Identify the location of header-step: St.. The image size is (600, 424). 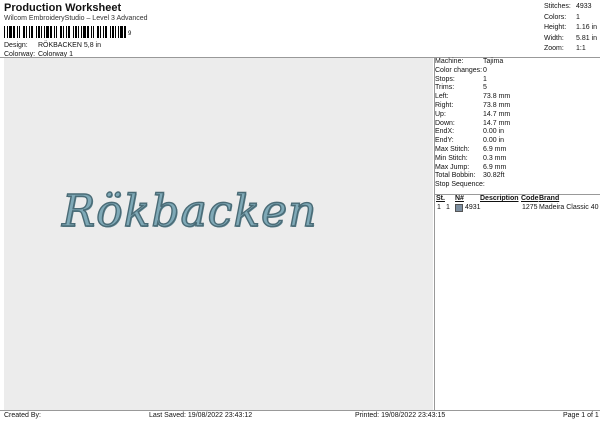
(440, 198).